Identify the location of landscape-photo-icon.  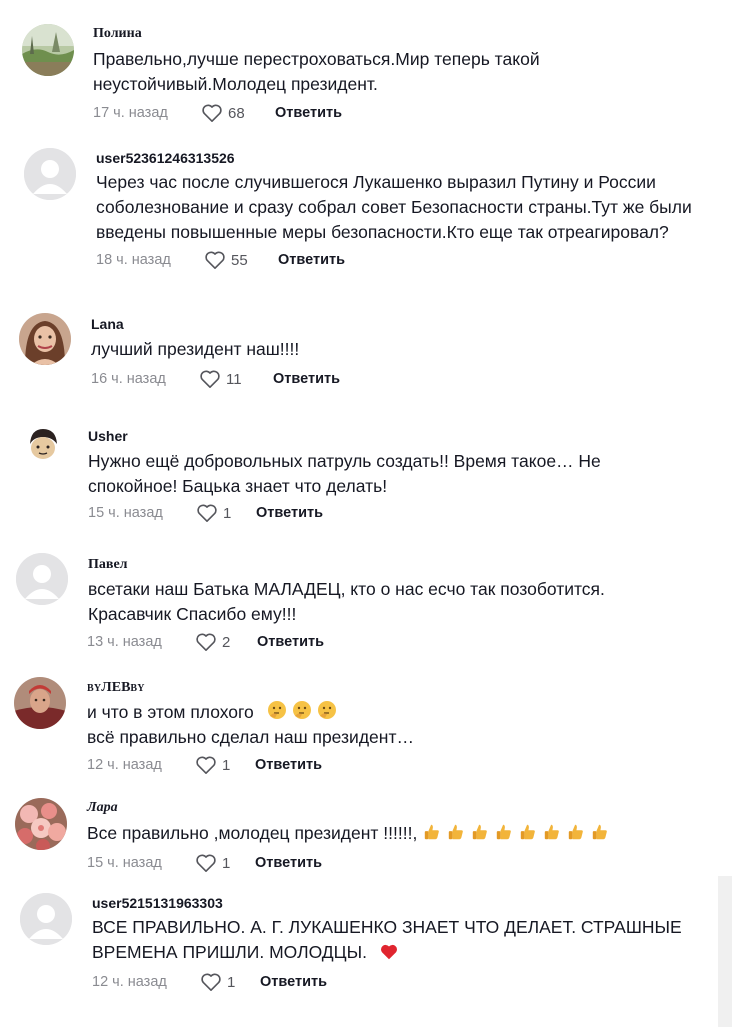
(48, 50).